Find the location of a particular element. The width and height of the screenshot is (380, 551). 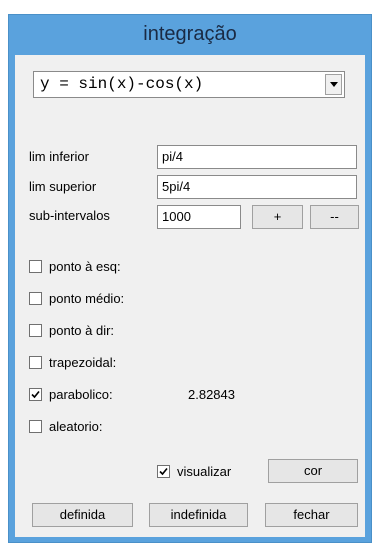

decrement-button: -- is located at coordinates (334, 217).